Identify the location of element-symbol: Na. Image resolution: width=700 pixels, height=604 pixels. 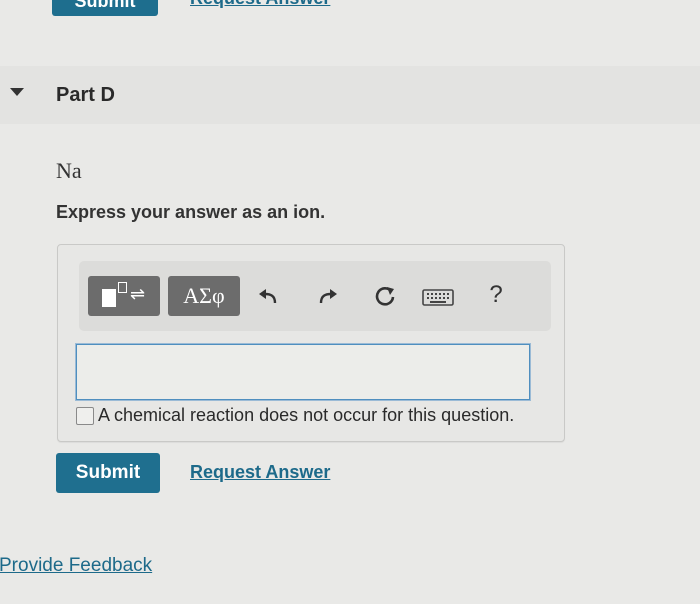
(69, 170).